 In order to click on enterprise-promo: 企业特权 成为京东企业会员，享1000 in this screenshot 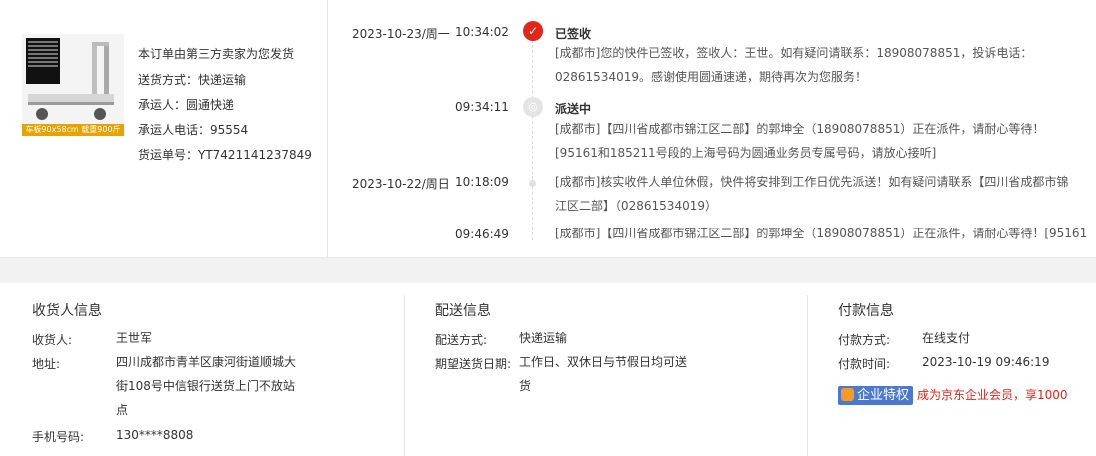, I will do `click(967, 397)`.